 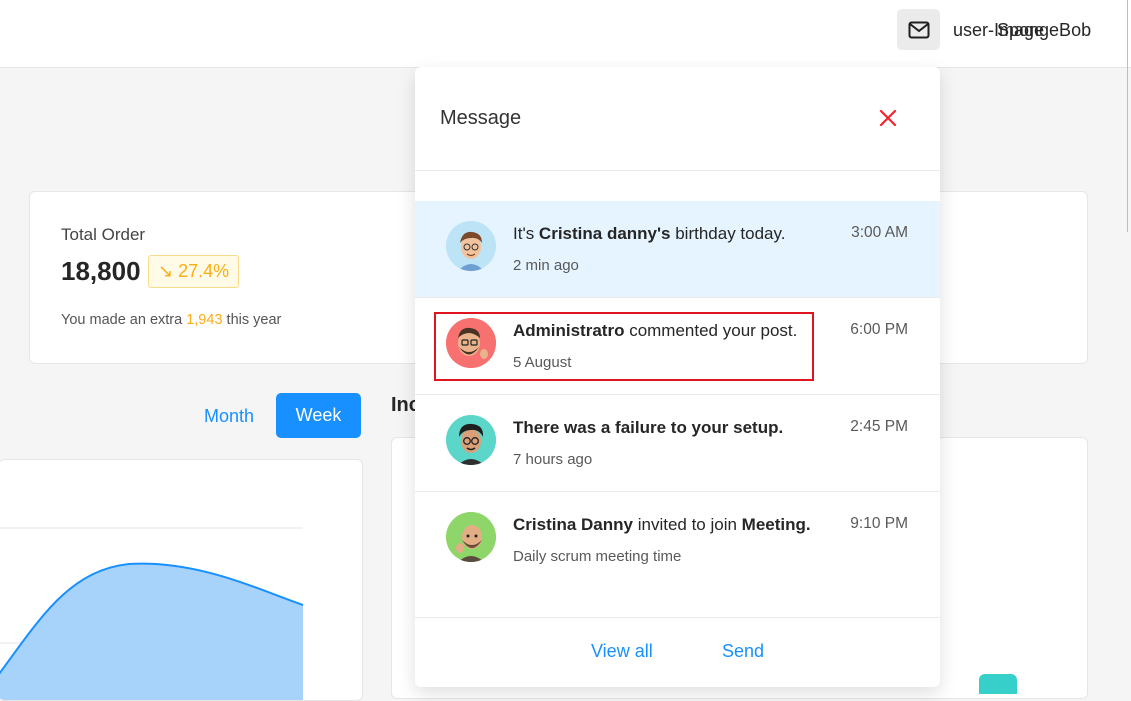 What do you see at coordinates (648, 427) in the screenshot?
I see `message-text: There was a failure to your setup.` at bounding box center [648, 427].